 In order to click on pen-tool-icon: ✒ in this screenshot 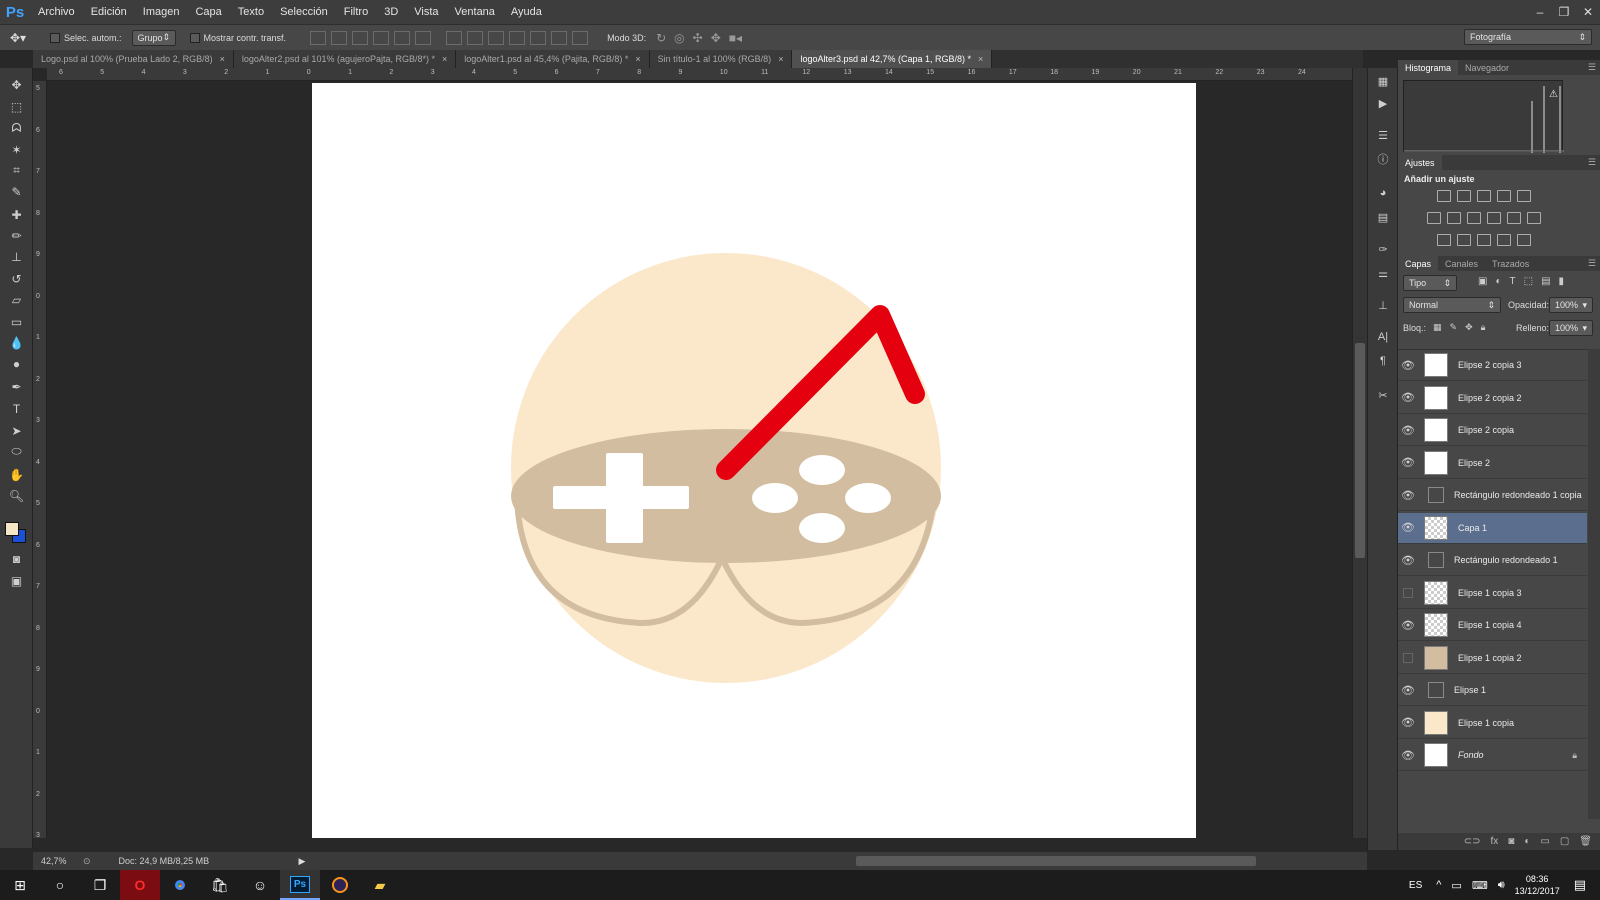, I will do `click(16, 386)`.